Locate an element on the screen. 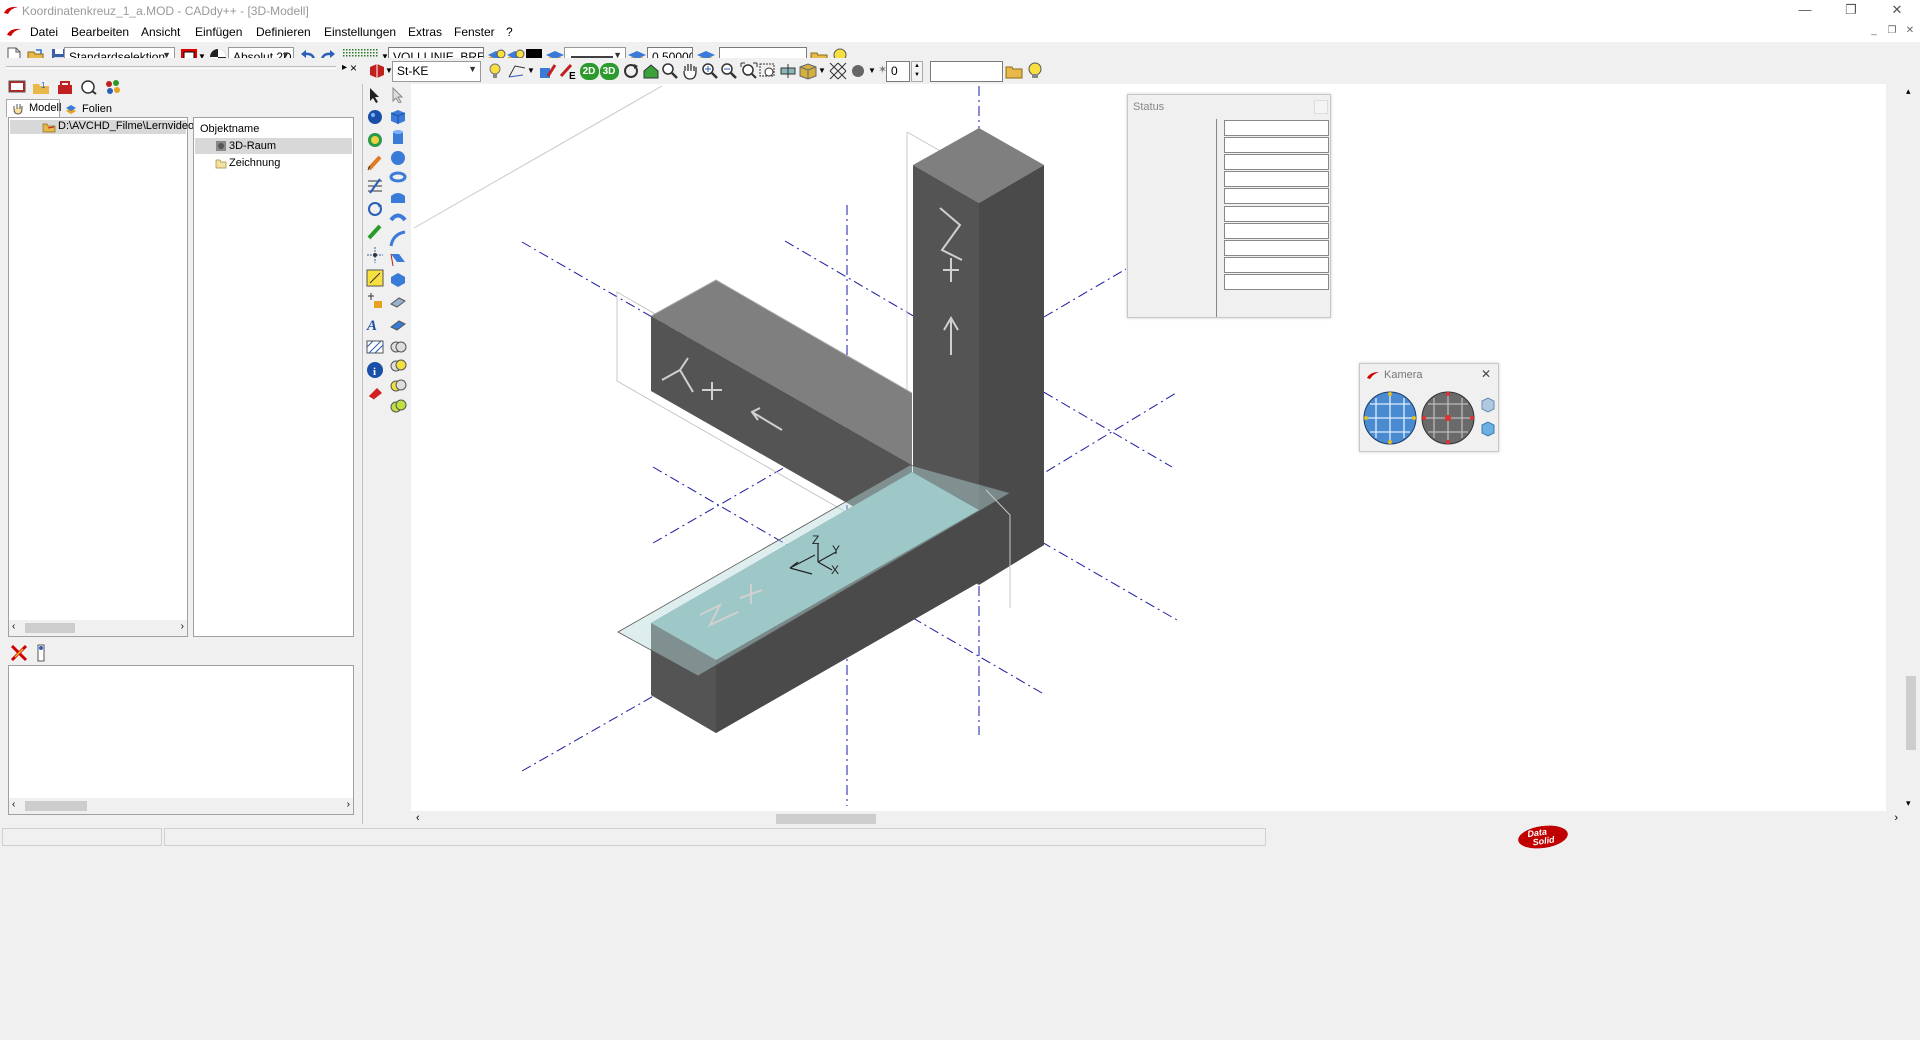  symbol-tool is located at coordinates (375, 301).